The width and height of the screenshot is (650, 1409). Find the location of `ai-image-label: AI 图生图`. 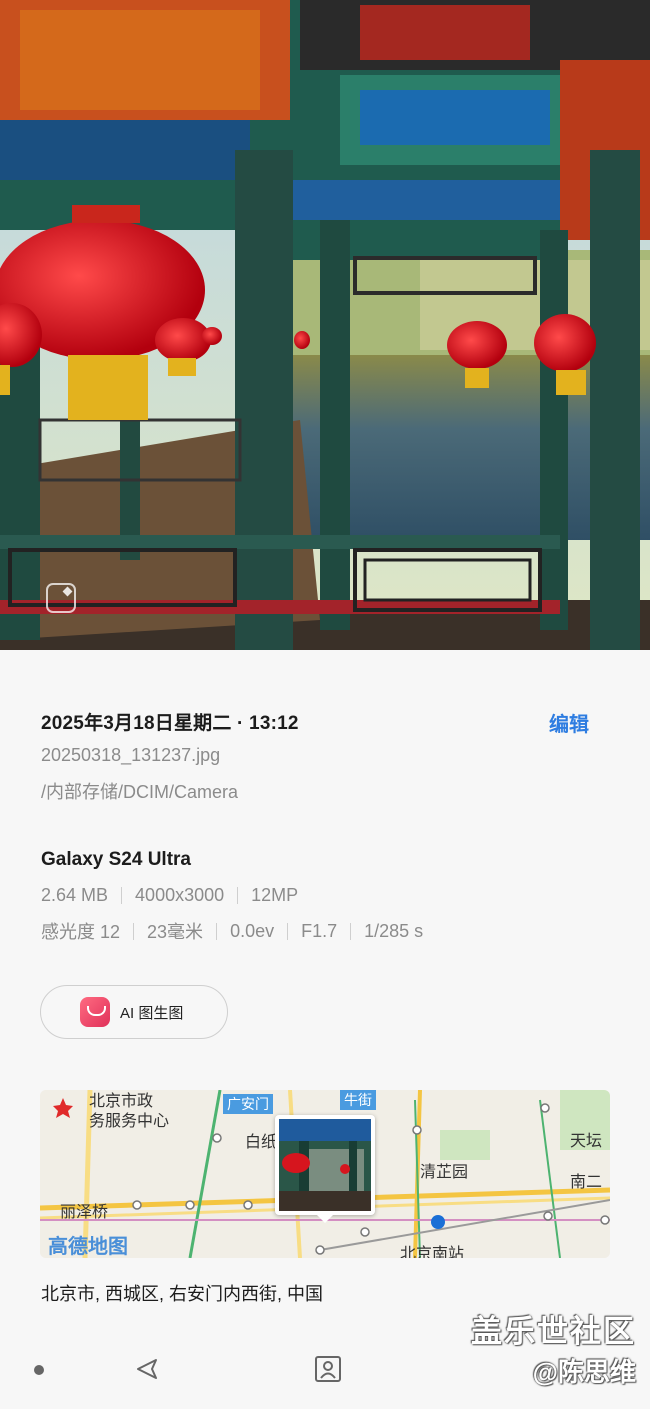

ai-image-label: AI 图生图 is located at coordinates (152, 1013).